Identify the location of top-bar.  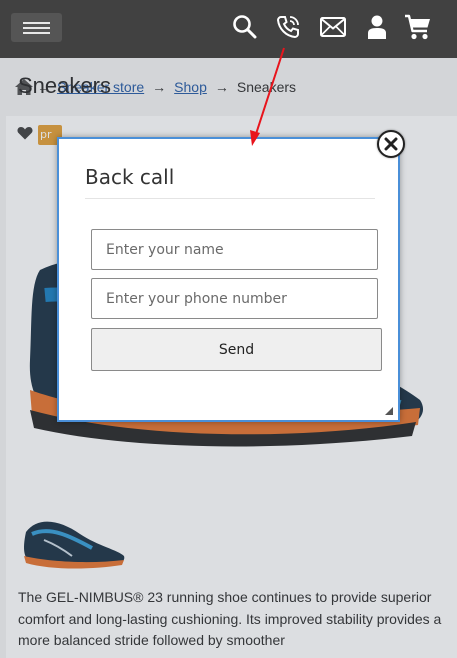
(228, 29).